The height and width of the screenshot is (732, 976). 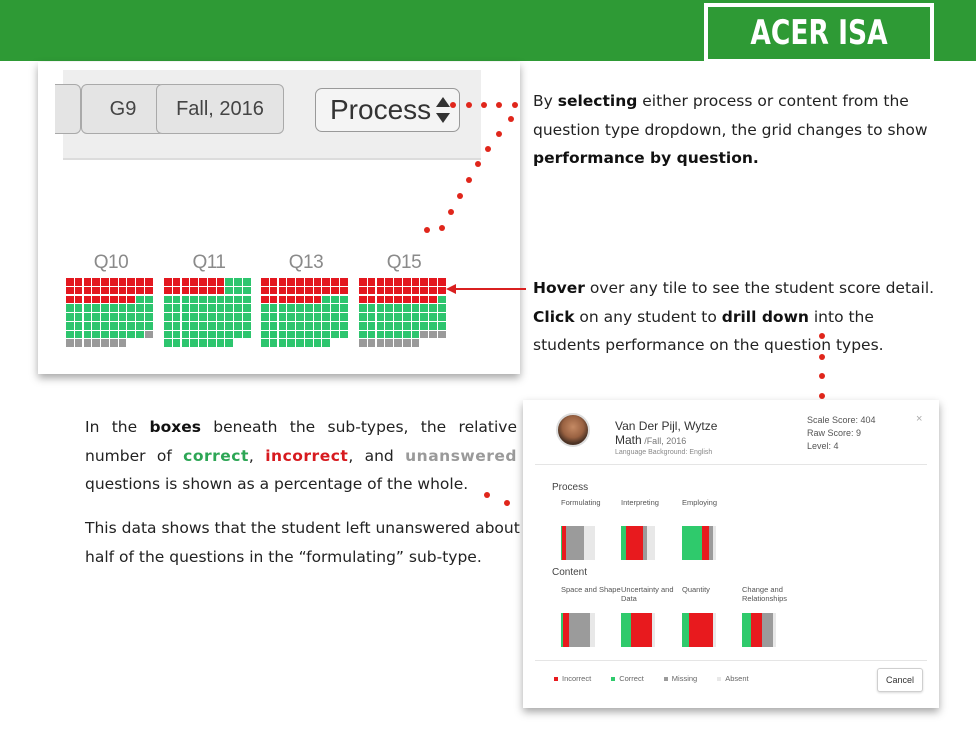 What do you see at coordinates (900, 680) in the screenshot?
I see `cancel-button: Cancel` at bounding box center [900, 680].